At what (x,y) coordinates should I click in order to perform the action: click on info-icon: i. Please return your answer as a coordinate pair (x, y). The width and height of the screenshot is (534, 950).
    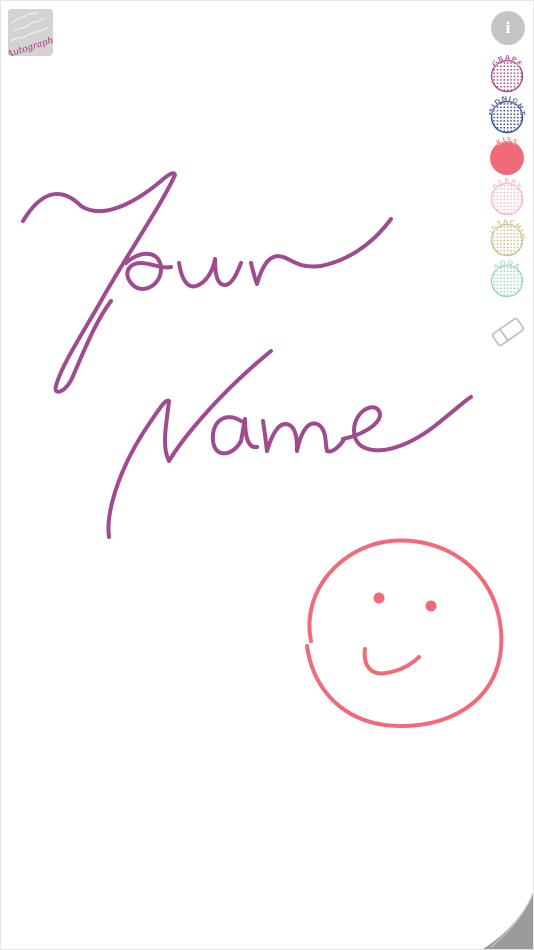
    Looking at the image, I should click on (508, 28).